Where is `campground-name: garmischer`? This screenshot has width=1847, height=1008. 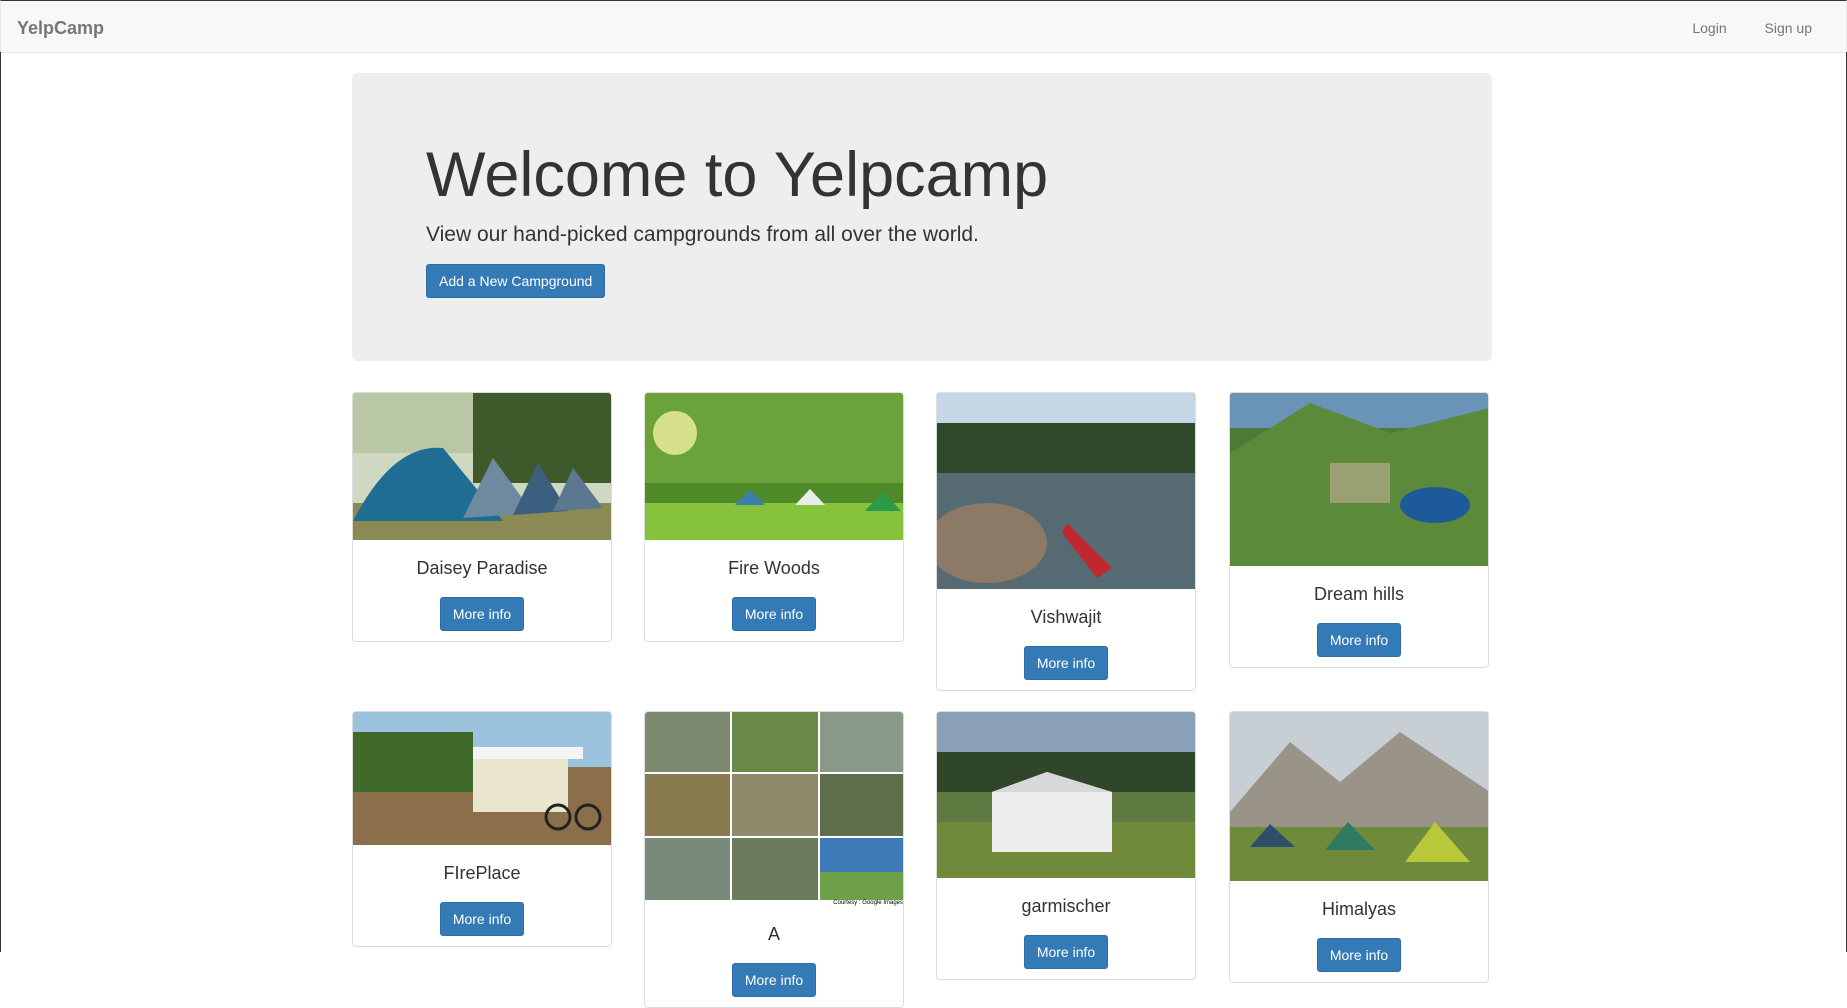 campground-name: garmischer is located at coordinates (1066, 906).